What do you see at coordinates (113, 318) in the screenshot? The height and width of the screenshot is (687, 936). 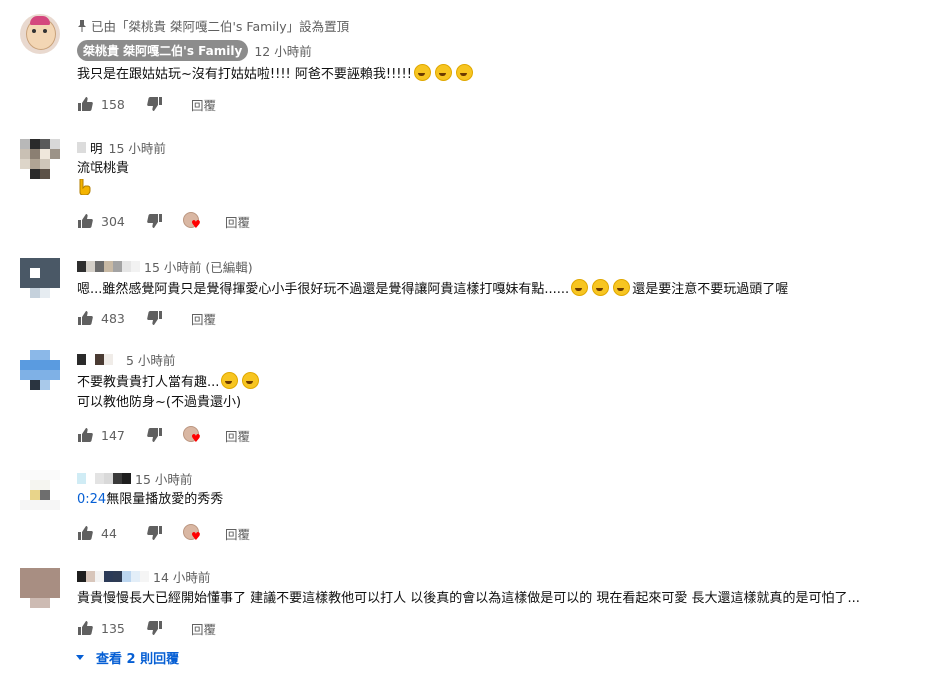 I see `like-count: 483` at bounding box center [113, 318].